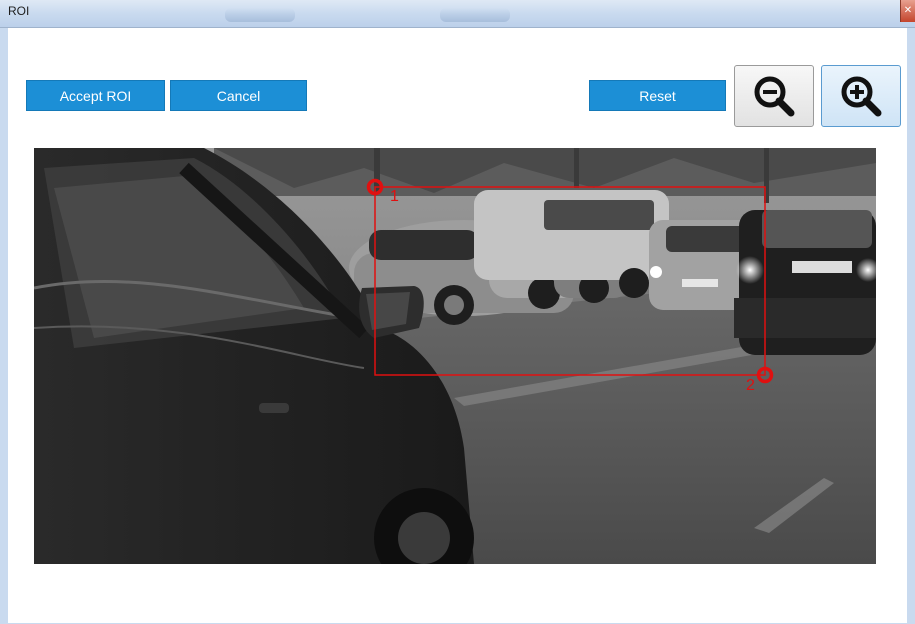  Describe the element at coordinates (95, 95) in the screenshot. I see `accept-roi-button: Accept ROI` at that location.